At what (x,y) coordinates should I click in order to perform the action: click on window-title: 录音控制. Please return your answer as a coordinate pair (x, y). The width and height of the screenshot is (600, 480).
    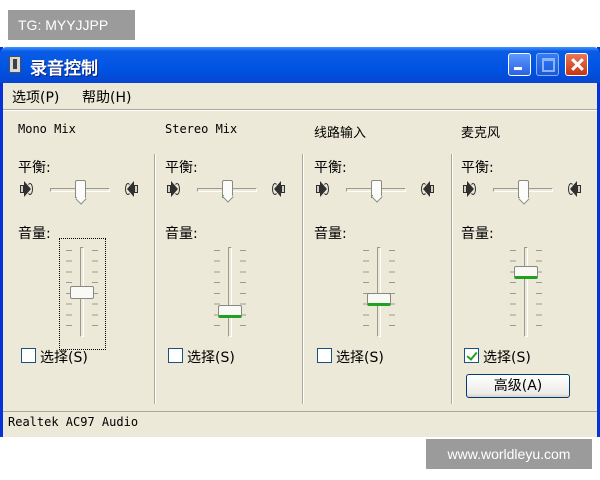
    Looking at the image, I should click on (64, 69).